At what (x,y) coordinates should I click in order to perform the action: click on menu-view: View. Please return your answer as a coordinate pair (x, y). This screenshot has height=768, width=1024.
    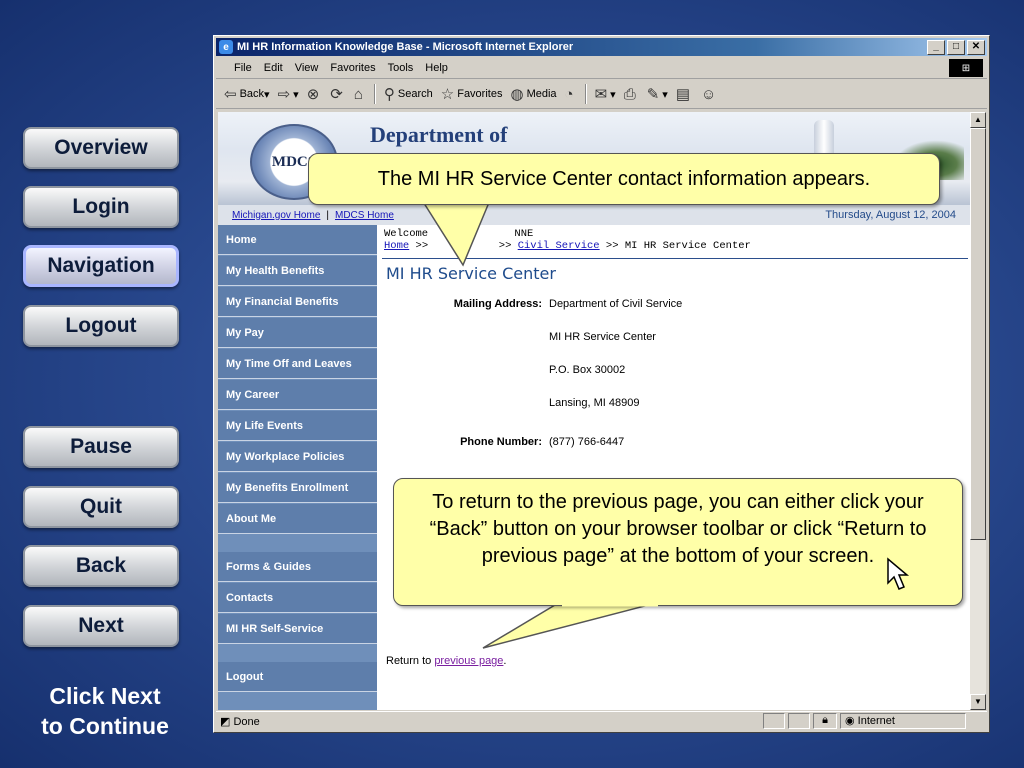
    Looking at the image, I should click on (307, 68).